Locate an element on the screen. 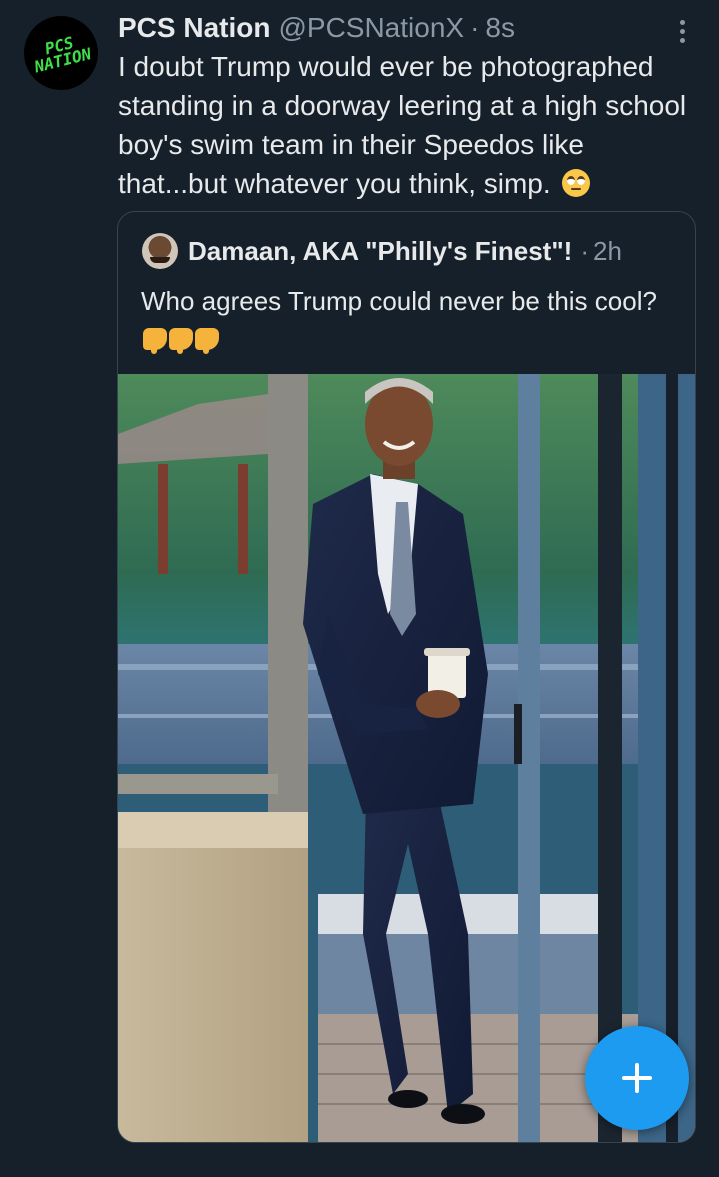 The width and height of the screenshot is (719, 1177). quoted-display-name: Damaan, AKA "Philly's Finest"! is located at coordinates (380, 251).